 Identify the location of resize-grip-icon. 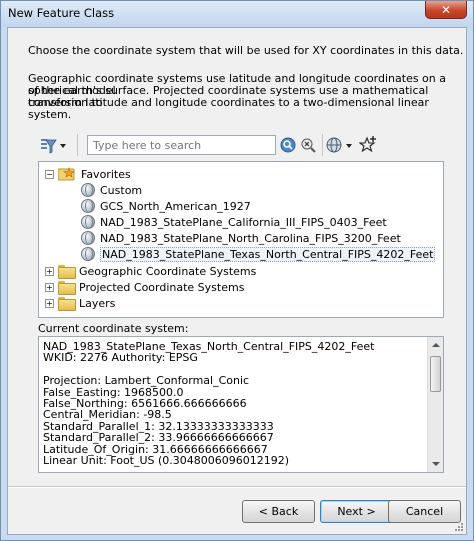
(459, 527).